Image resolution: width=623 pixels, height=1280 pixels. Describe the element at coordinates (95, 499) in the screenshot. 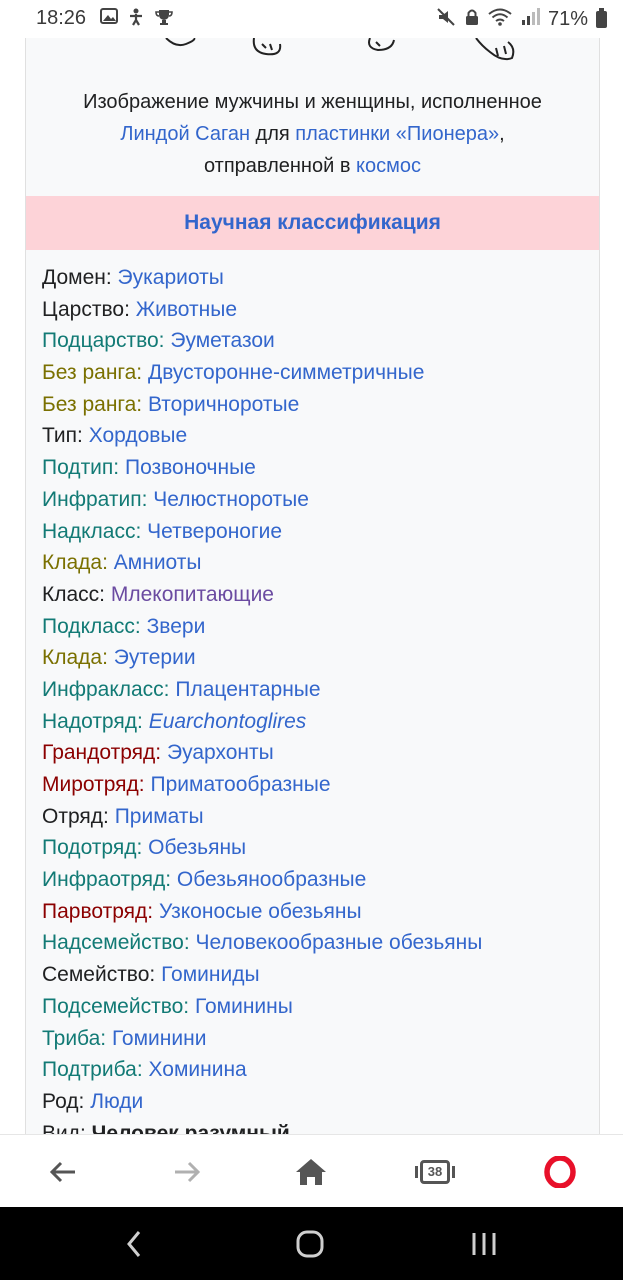

I see `rank-label: Инфратип:` at that location.